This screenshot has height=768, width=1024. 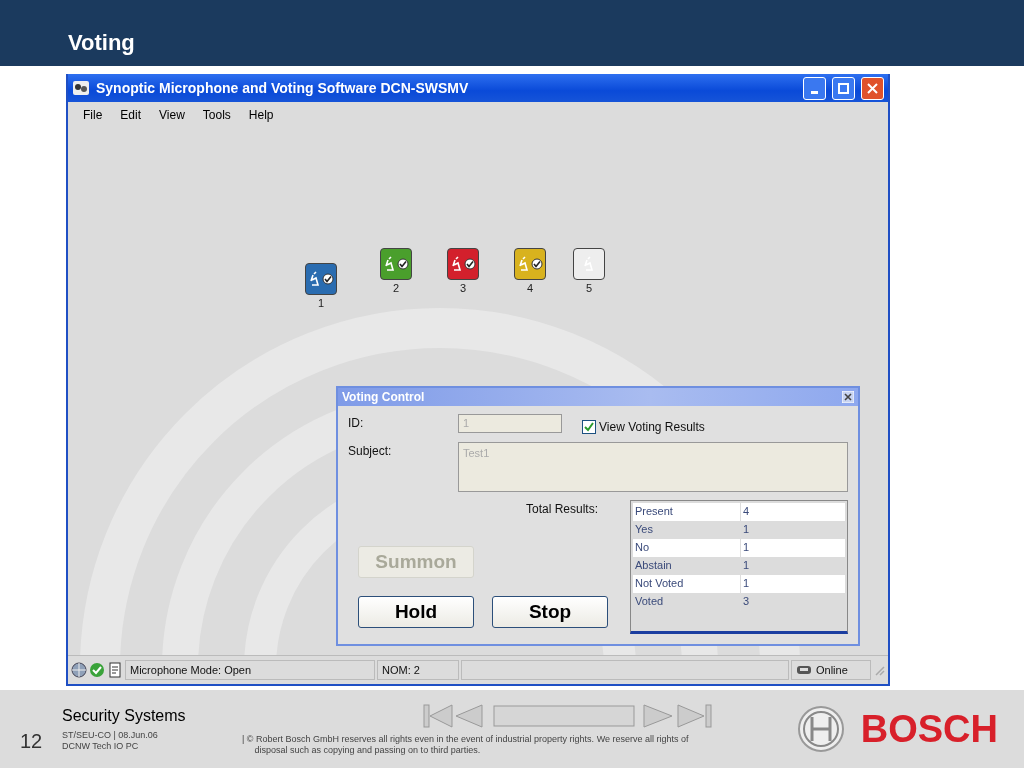 What do you see at coordinates (550, 612) in the screenshot?
I see `stop-button: Stop` at bounding box center [550, 612].